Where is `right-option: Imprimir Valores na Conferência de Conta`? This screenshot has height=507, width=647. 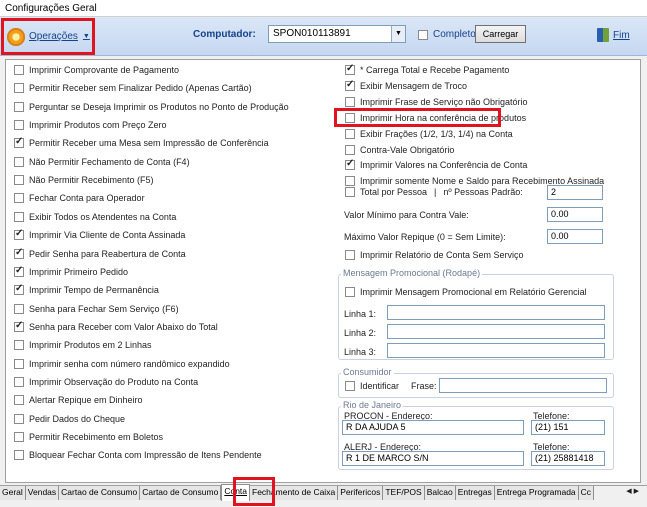 right-option: Imprimir Valores na Conferência de Conta is located at coordinates (436, 164).